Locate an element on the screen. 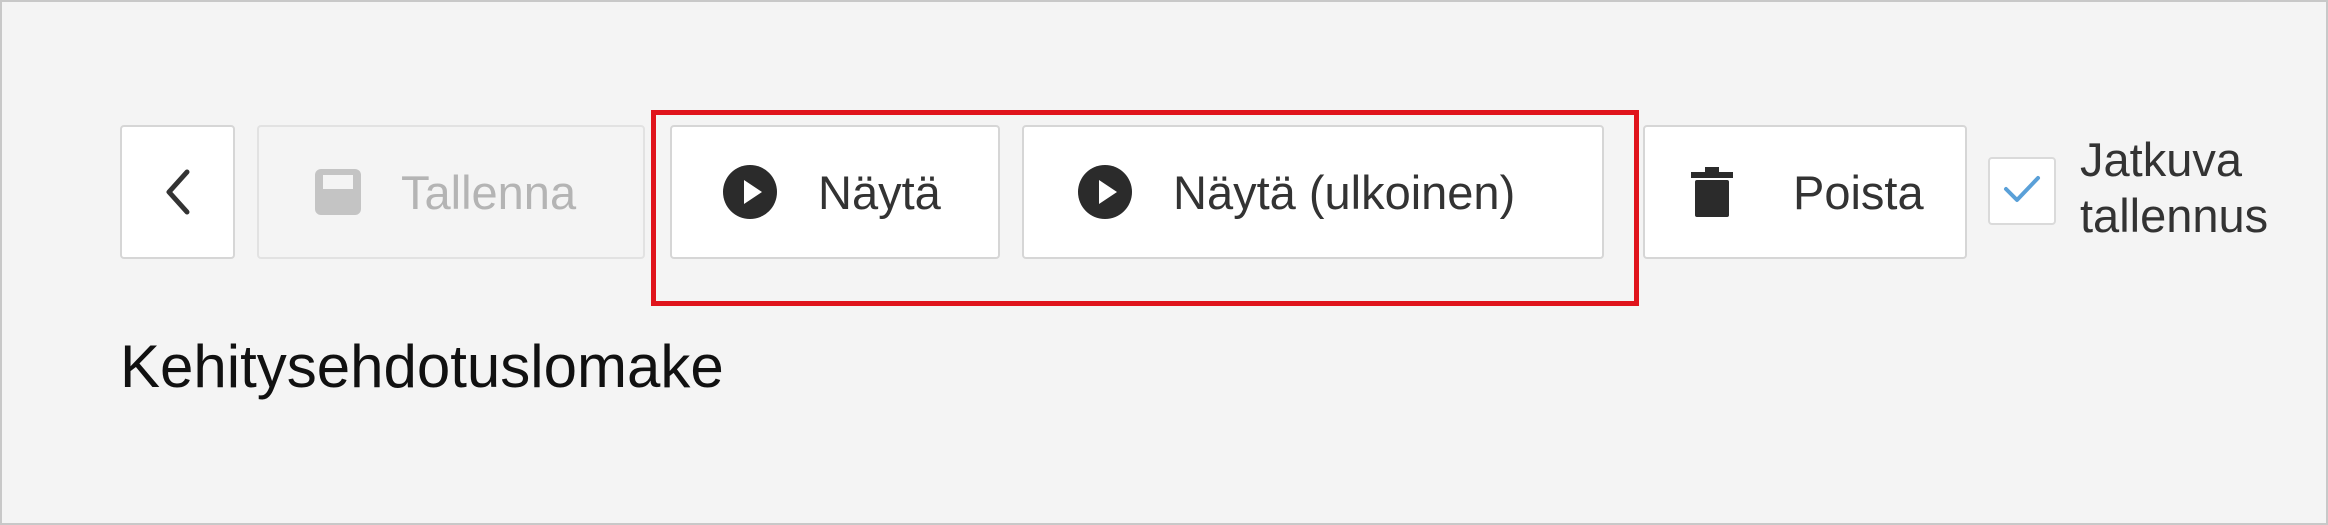 This screenshot has width=2328, height=525. trash-icon is located at coordinates (1712, 192).